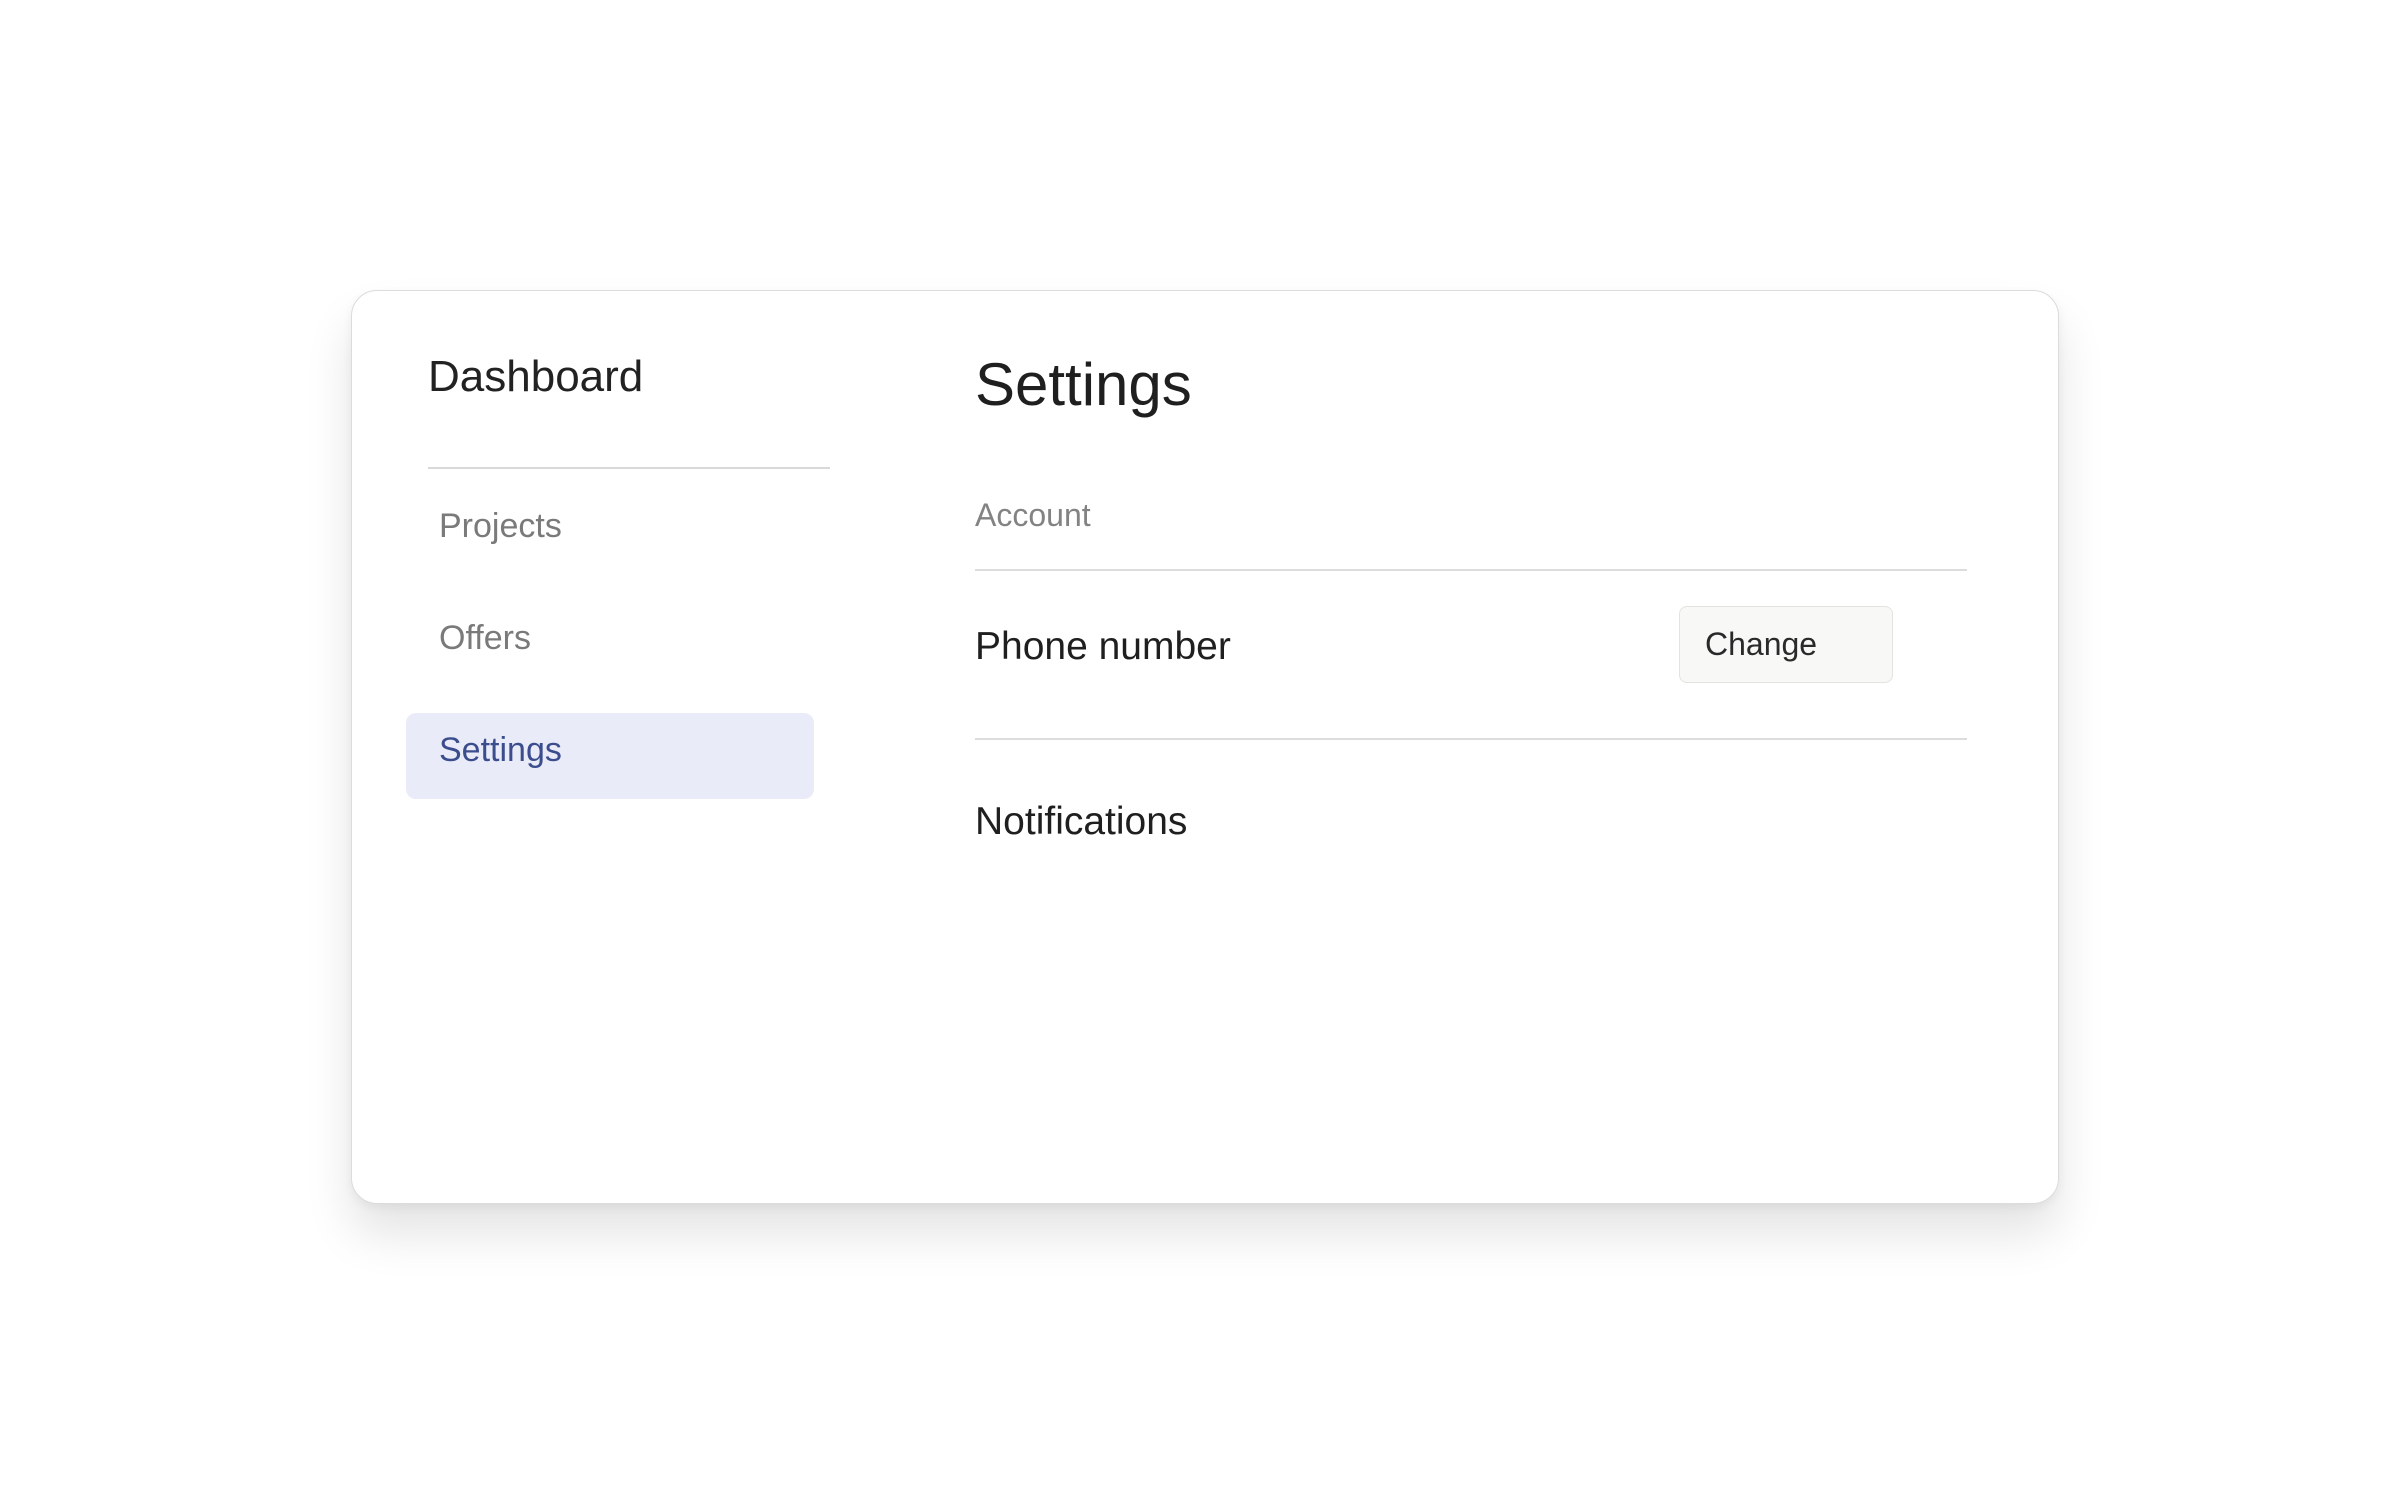  I want to click on phone-number-label: Phone number, so click(1103, 646).